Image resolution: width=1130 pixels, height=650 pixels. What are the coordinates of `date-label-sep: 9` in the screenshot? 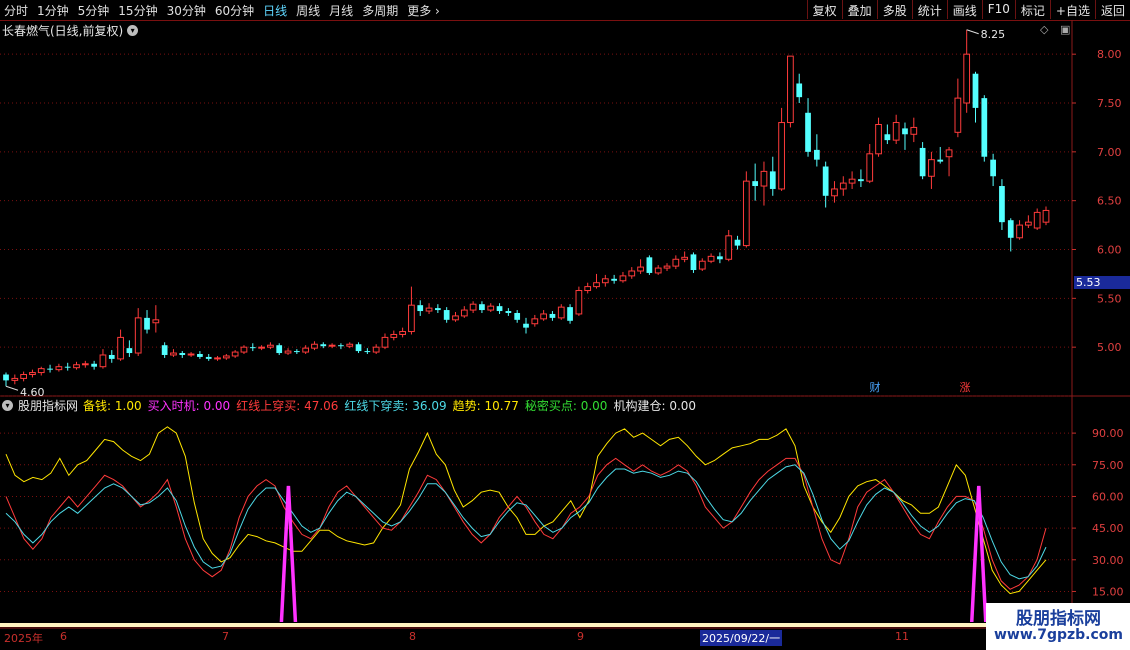 It's located at (580, 636).